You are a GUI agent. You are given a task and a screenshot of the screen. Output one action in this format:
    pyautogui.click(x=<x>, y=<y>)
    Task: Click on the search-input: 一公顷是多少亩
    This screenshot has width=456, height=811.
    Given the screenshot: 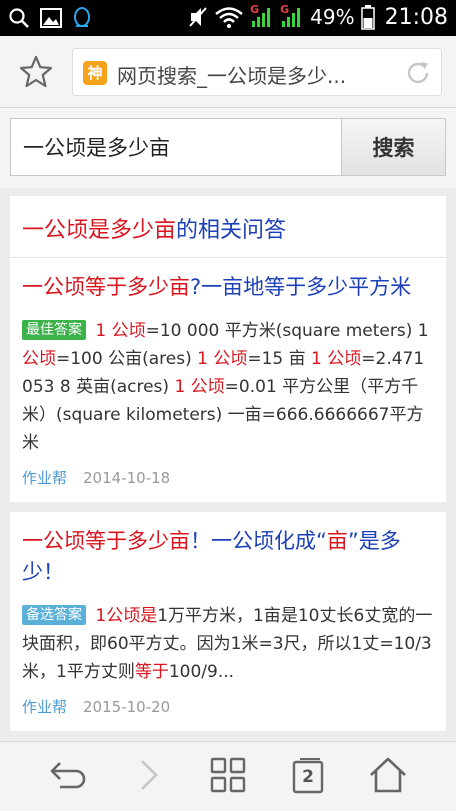 What is the action you would take?
    pyautogui.click(x=176, y=147)
    